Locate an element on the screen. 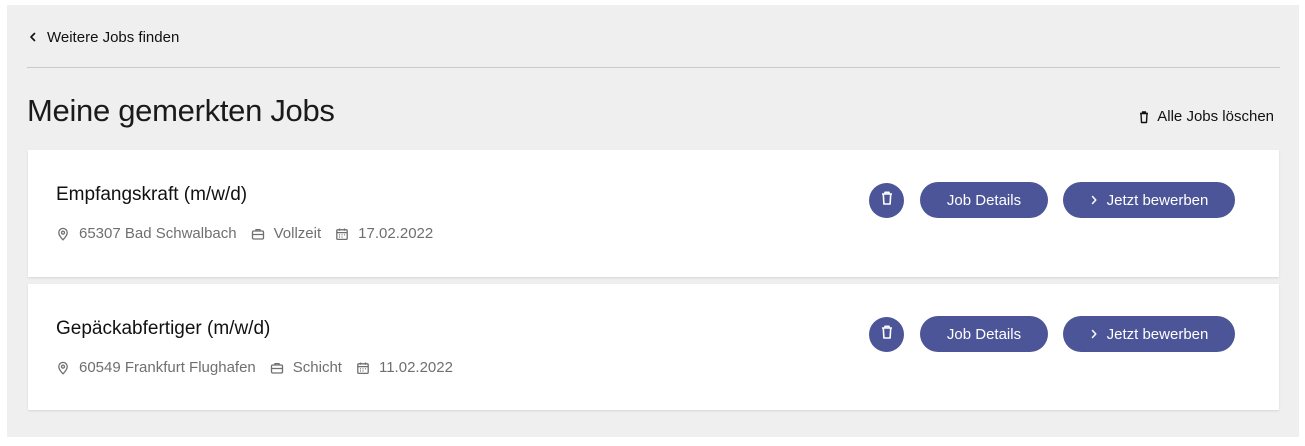  back-link-label: Weitere Jobs finden is located at coordinates (113, 37).